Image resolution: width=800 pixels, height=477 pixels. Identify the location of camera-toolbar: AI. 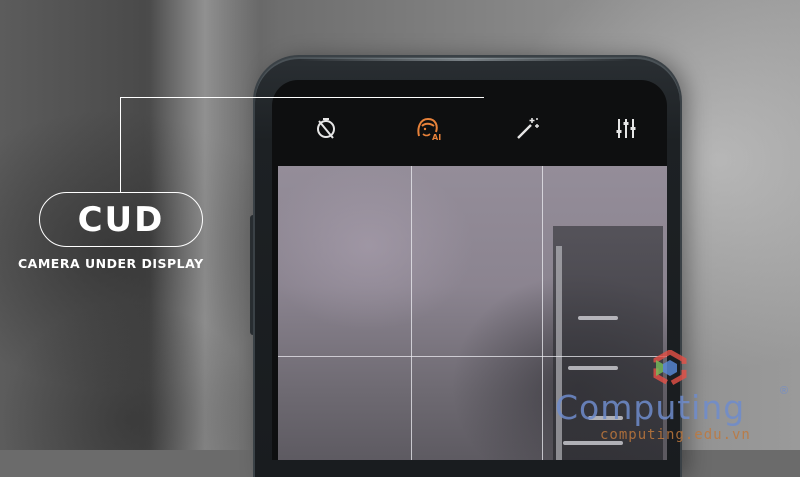
(469, 140).